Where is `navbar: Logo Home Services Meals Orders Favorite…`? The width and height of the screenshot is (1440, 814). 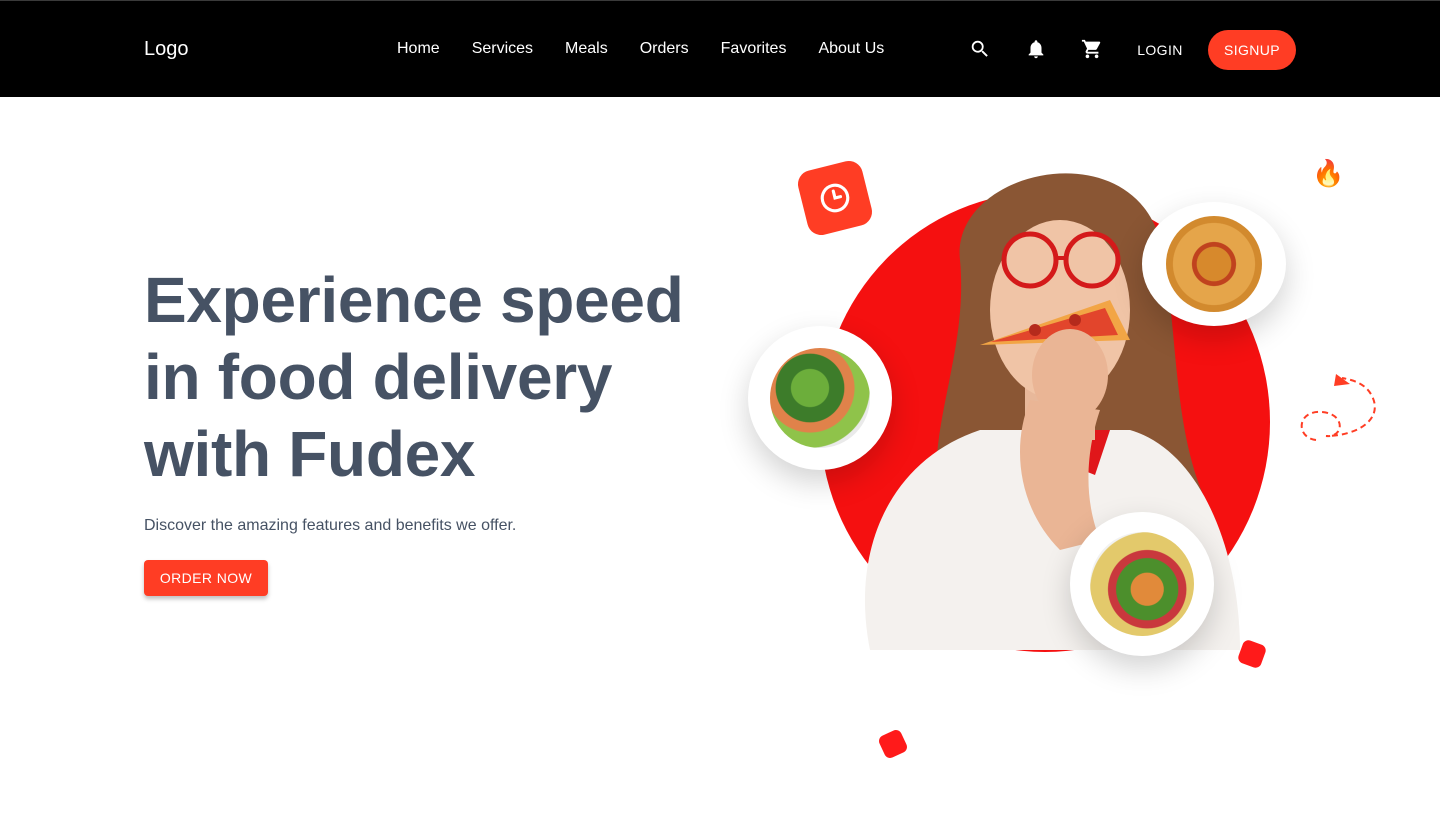
navbar: Logo Home Services Meals Orders Favorite… is located at coordinates (720, 48).